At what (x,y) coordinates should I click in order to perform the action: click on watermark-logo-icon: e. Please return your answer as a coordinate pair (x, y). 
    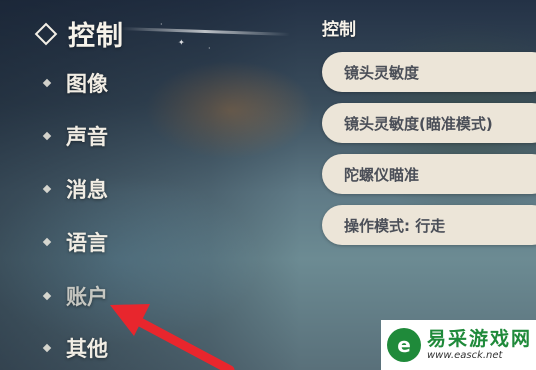
    Looking at the image, I should click on (404, 345).